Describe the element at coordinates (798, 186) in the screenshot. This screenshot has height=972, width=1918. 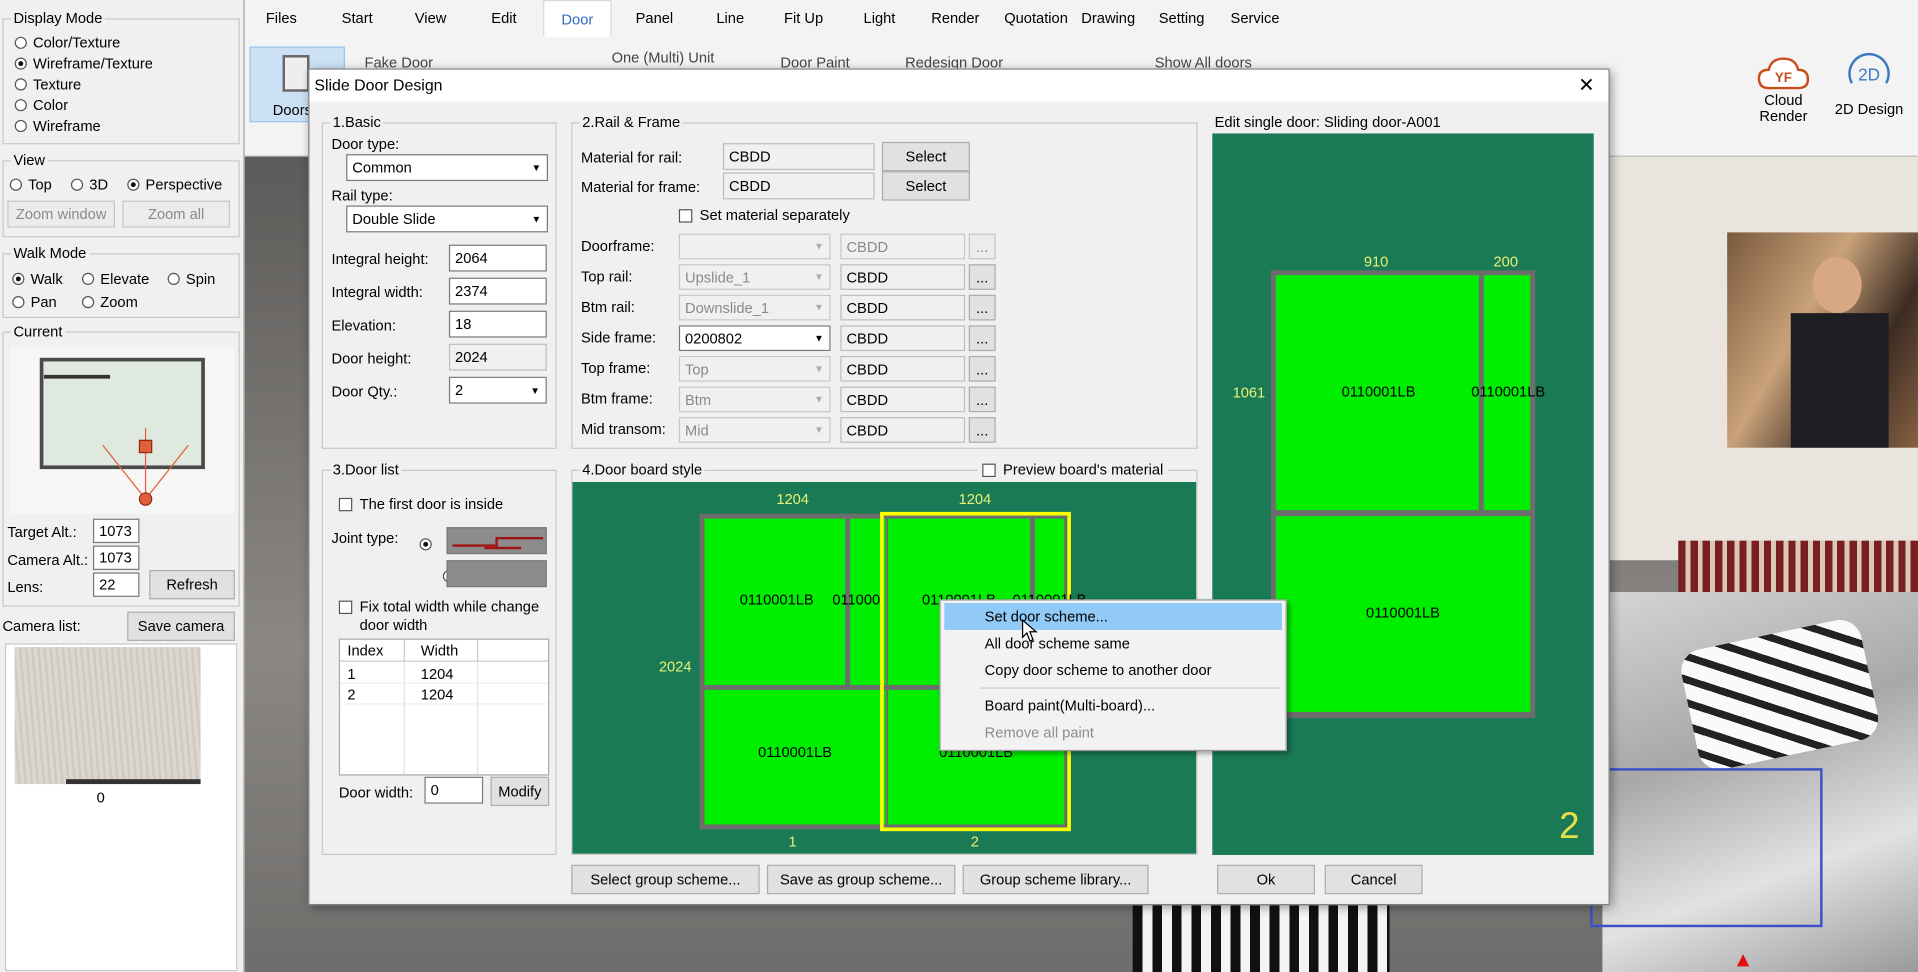
I see `material-frame-input: CBDD` at that location.